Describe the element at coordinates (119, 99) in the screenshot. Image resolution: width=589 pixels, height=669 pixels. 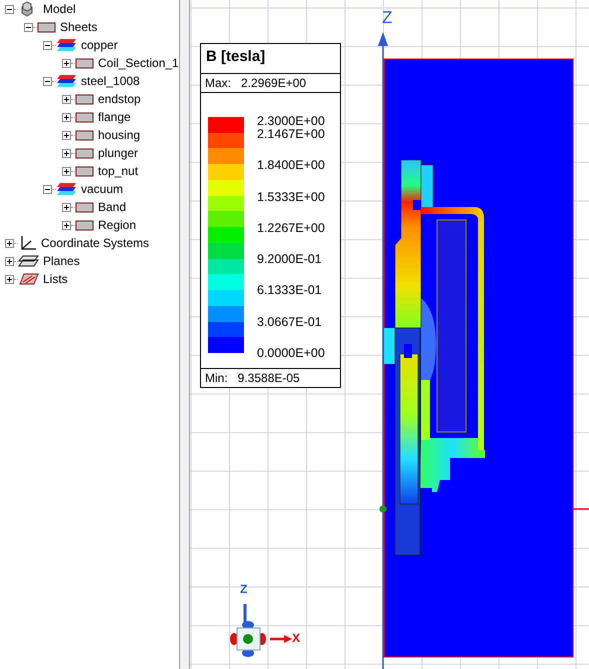
I see `tree-item: endstop` at that location.